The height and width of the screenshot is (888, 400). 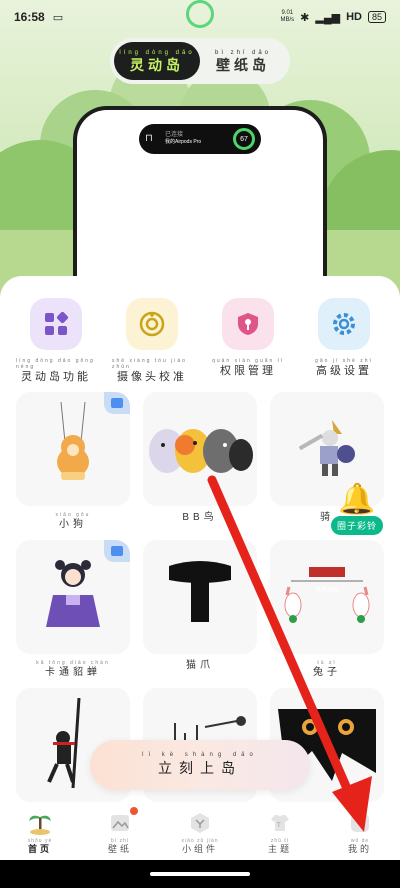 I want to click on theme-item: BB鸟, so click(x=200, y=466).